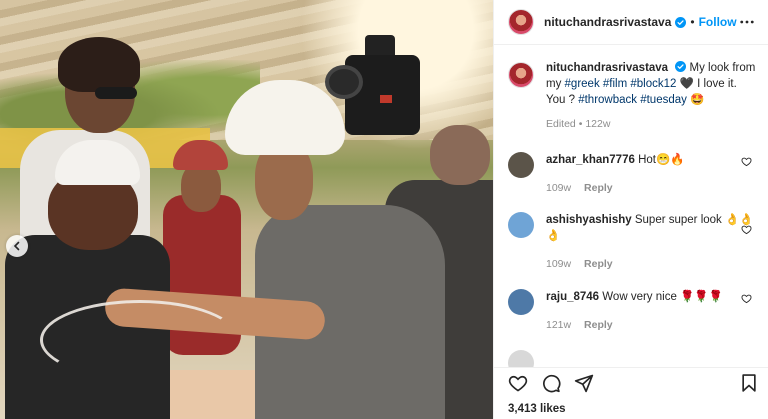 The height and width of the screenshot is (419, 768). I want to click on commenter-username: azhar_khan7776, so click(590, 160).